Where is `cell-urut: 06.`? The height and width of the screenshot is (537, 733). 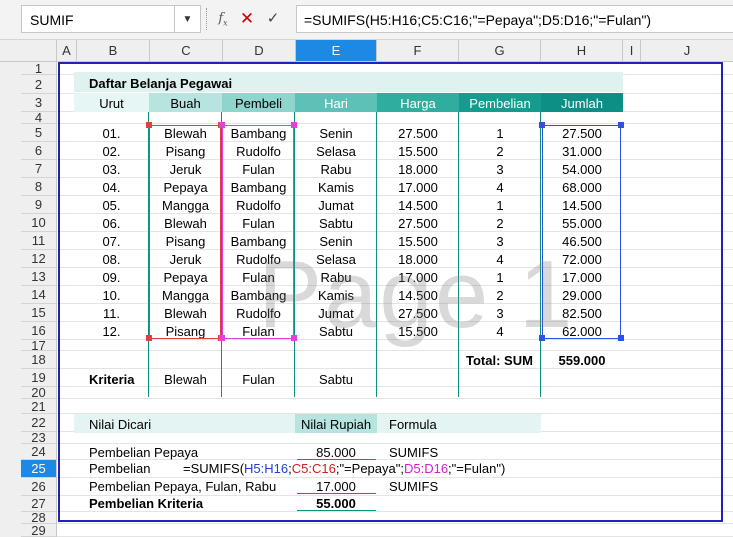 cell-urut: 06. is located at coordinates (111, 223).